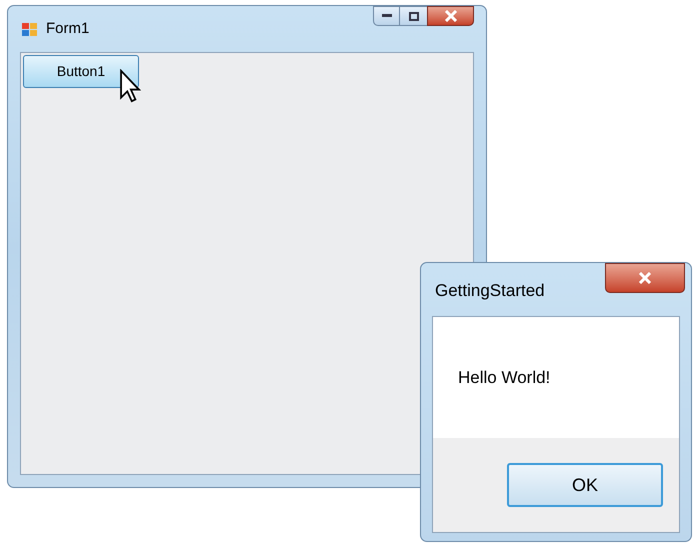  I want to click on minimize-button, so click(386, 16).